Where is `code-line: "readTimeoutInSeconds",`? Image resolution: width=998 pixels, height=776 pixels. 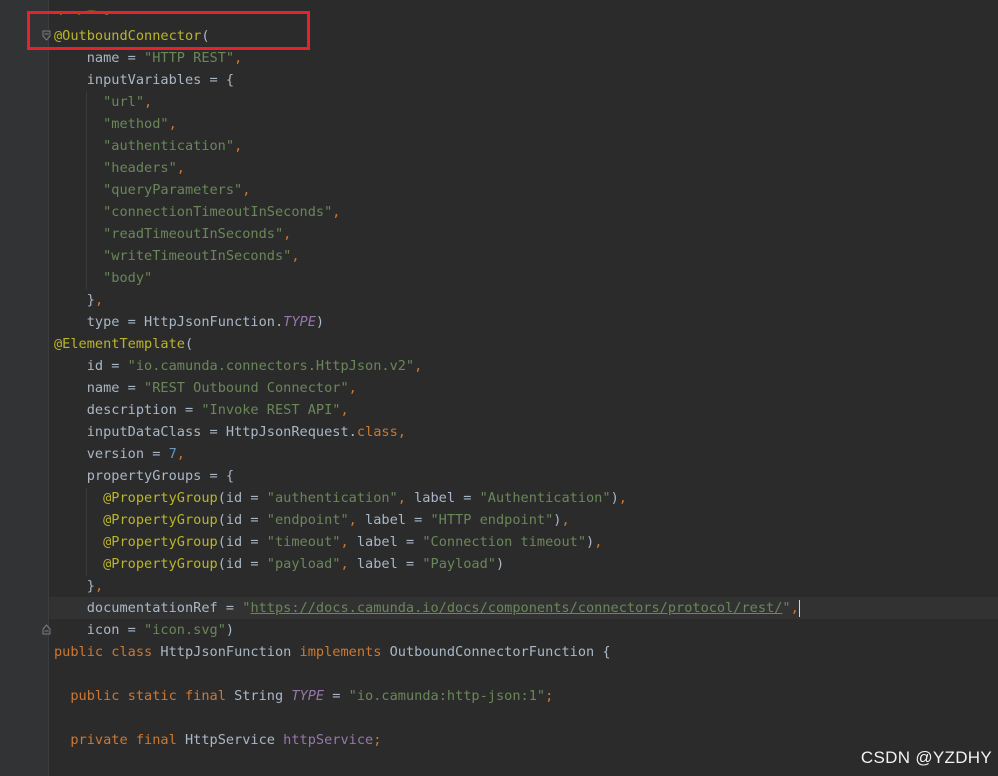 code-line: "readTimeoutInSeconds", is located at coordinates (523, 234).